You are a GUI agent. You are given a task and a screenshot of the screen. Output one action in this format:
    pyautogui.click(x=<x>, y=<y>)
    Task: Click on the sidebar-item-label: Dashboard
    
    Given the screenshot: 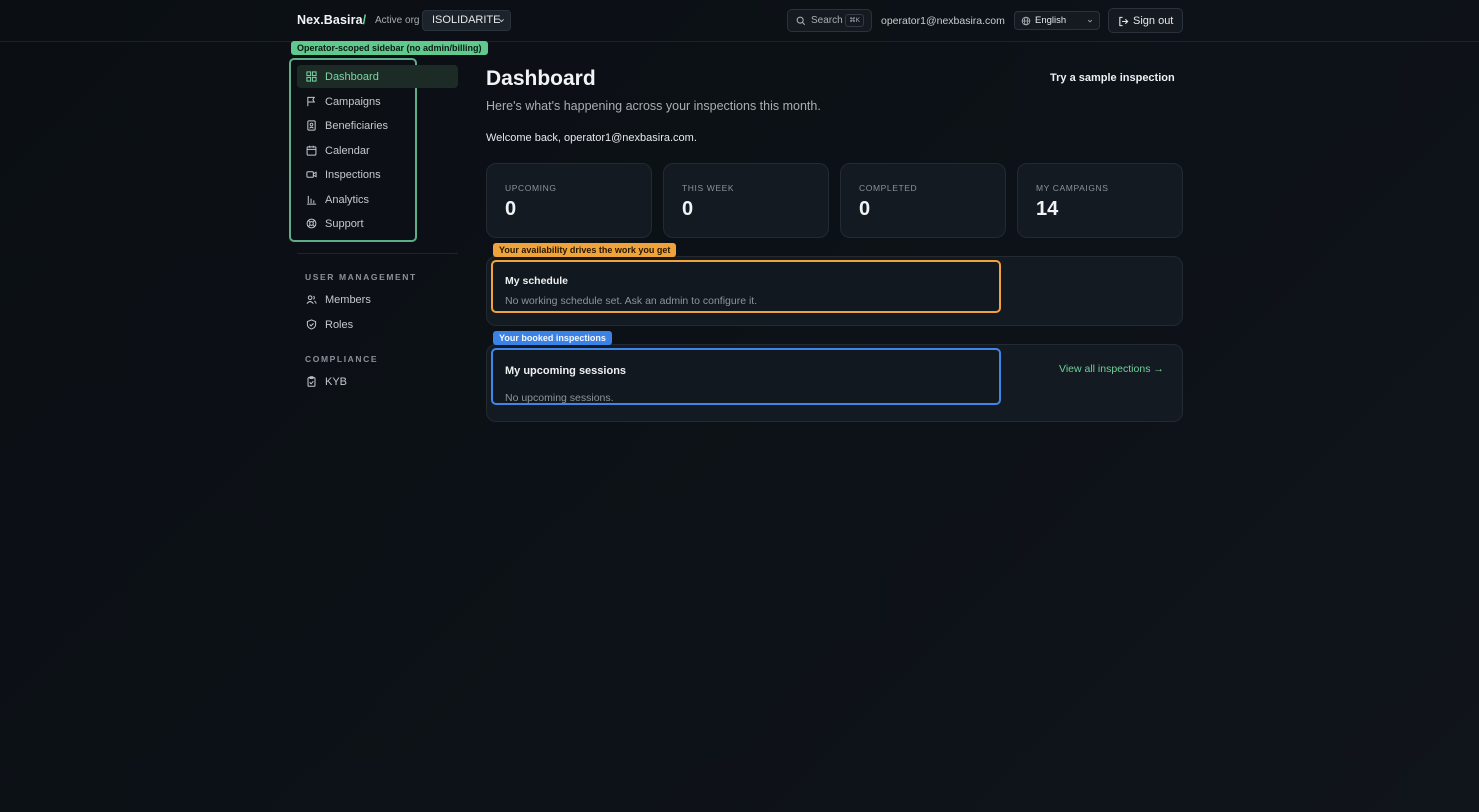 What is the action you would take?
    pyautogui.click(x=352, y=77)
    